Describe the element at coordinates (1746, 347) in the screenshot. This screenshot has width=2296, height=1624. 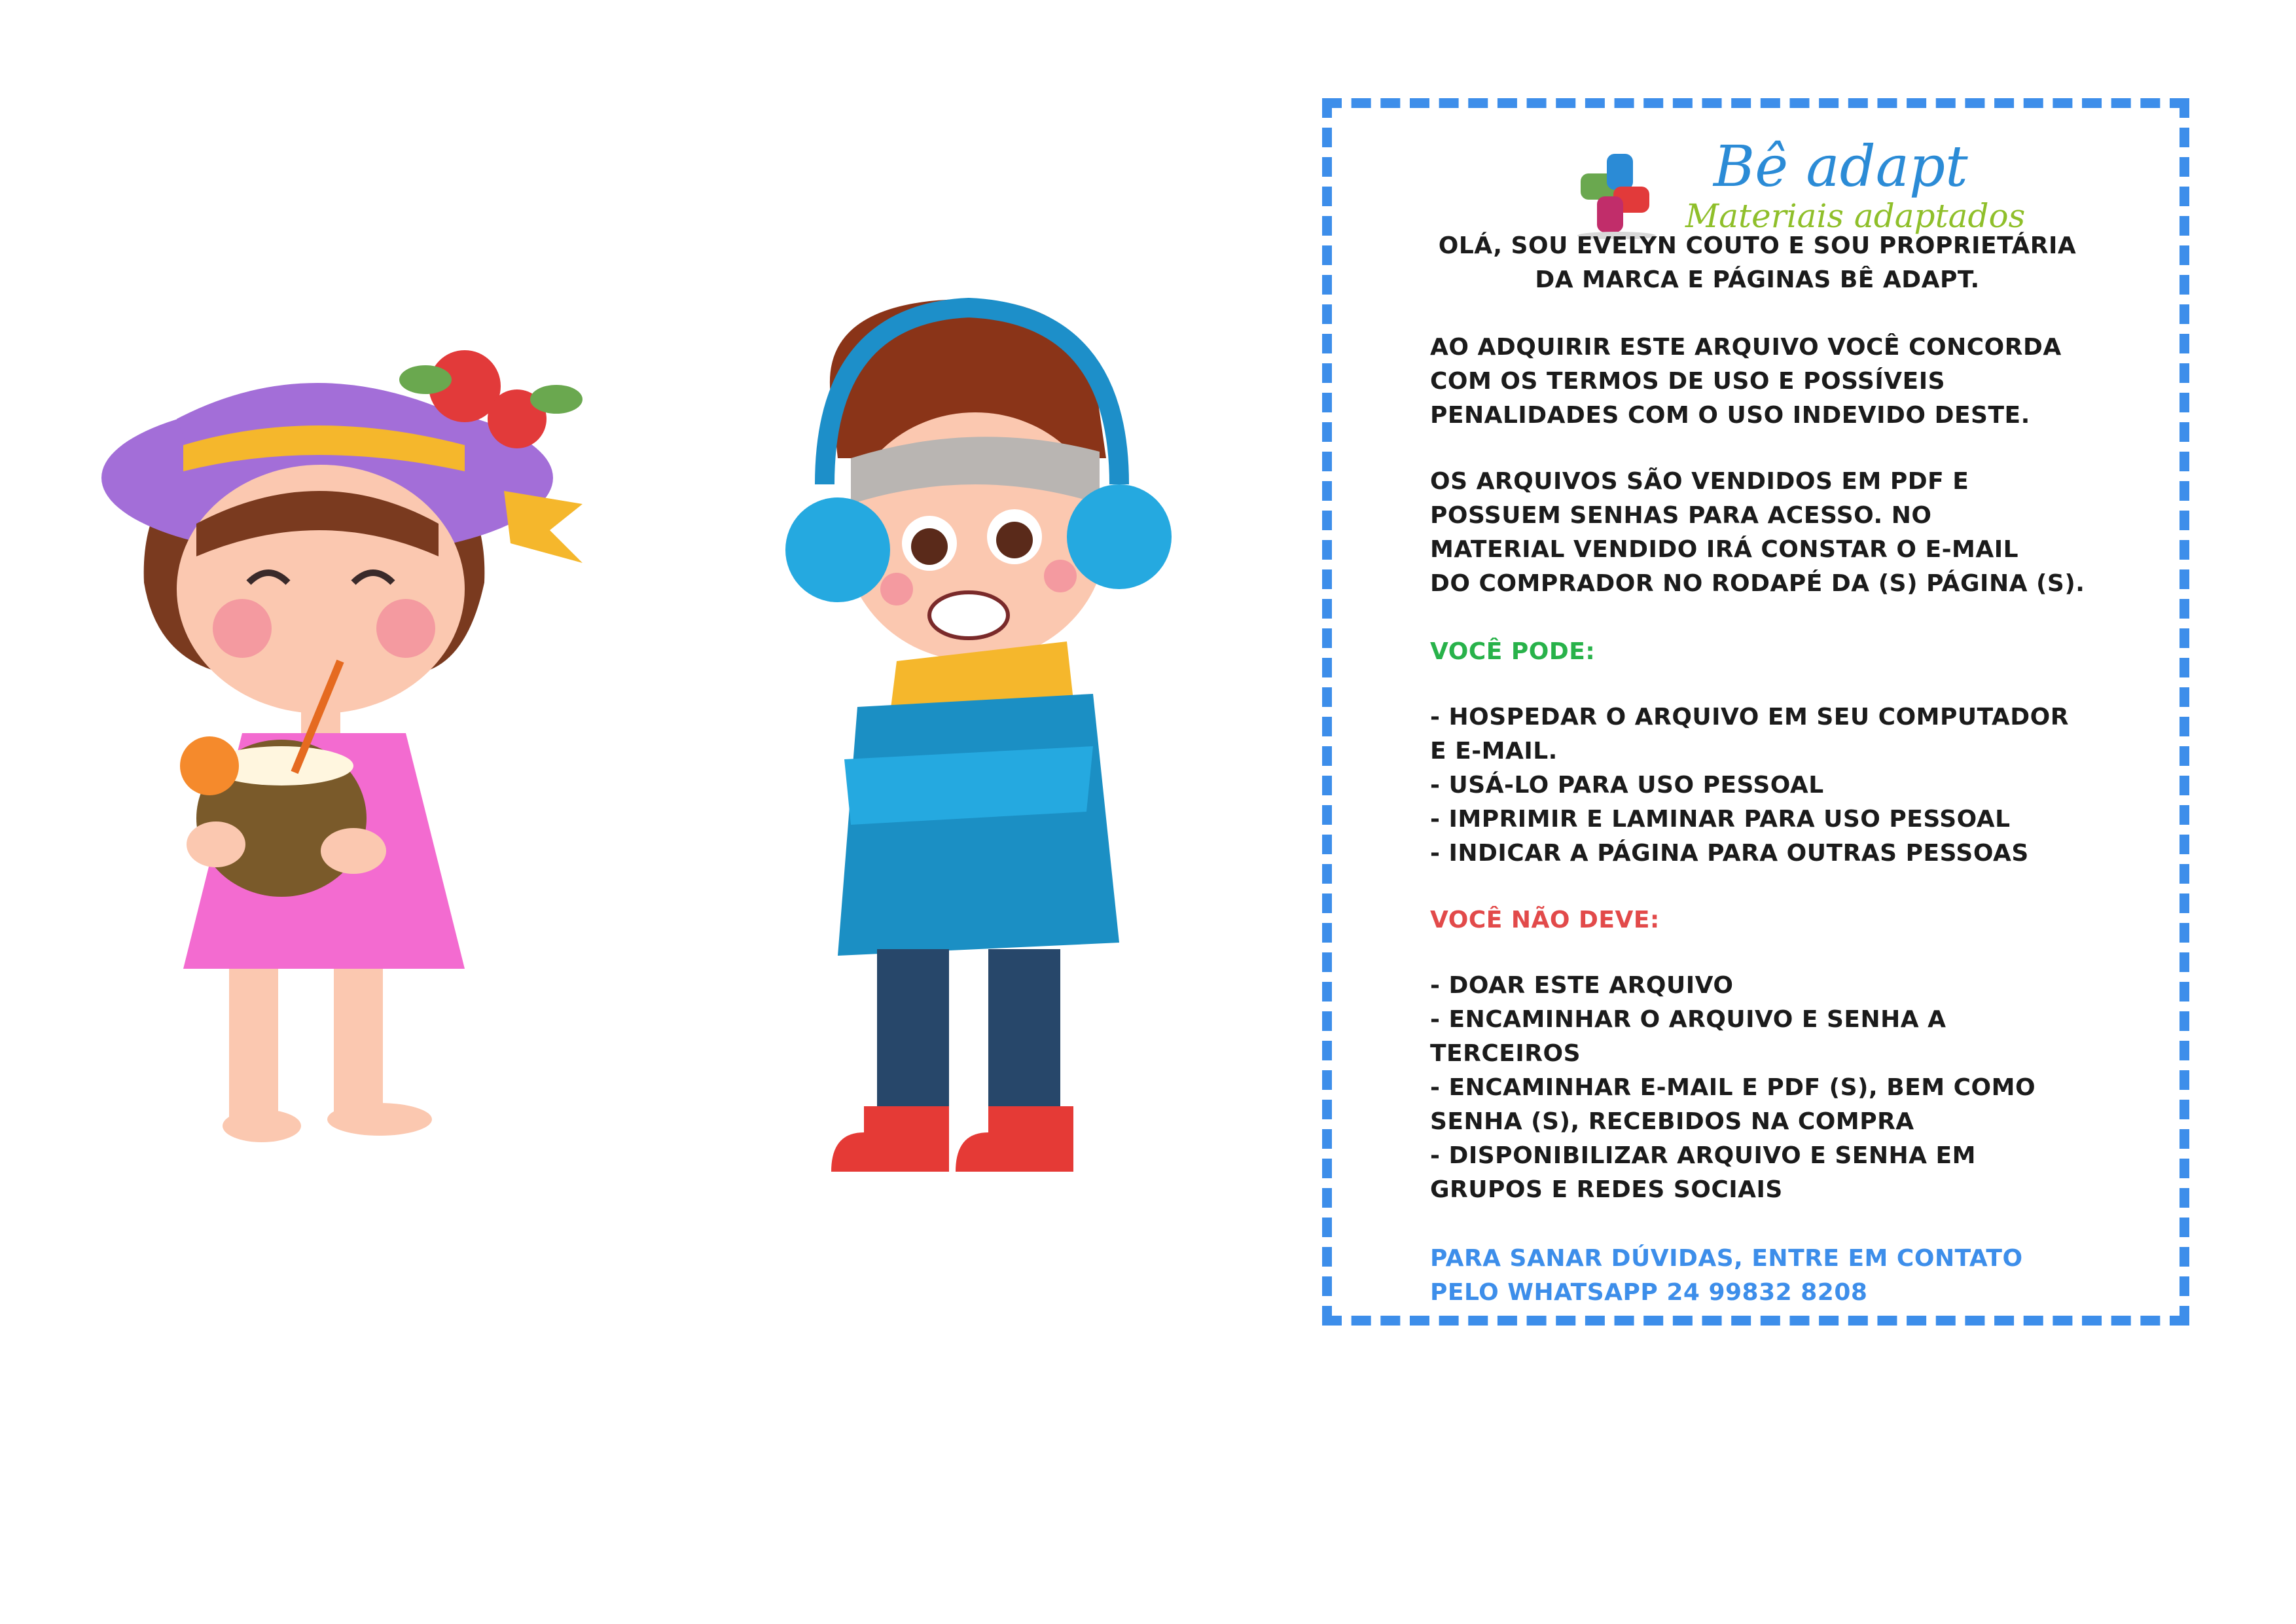
I see `agree-line: AO ADQUIRIR ESTE ARQUIVO VOCÊ CONCORDA` at that location.